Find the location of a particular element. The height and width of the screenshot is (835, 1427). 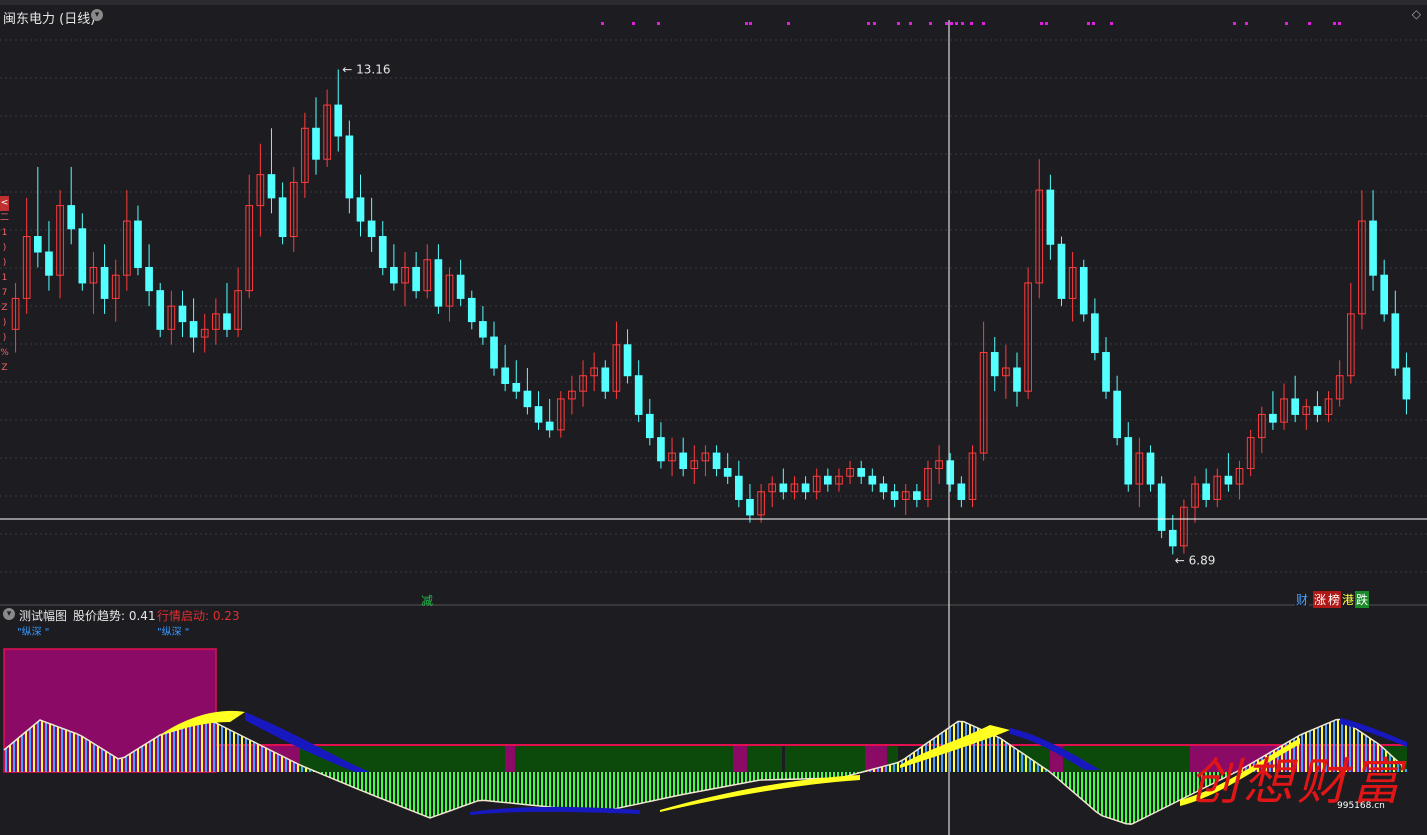

signal-tag: 港 is located at coordinates (1348, 599).